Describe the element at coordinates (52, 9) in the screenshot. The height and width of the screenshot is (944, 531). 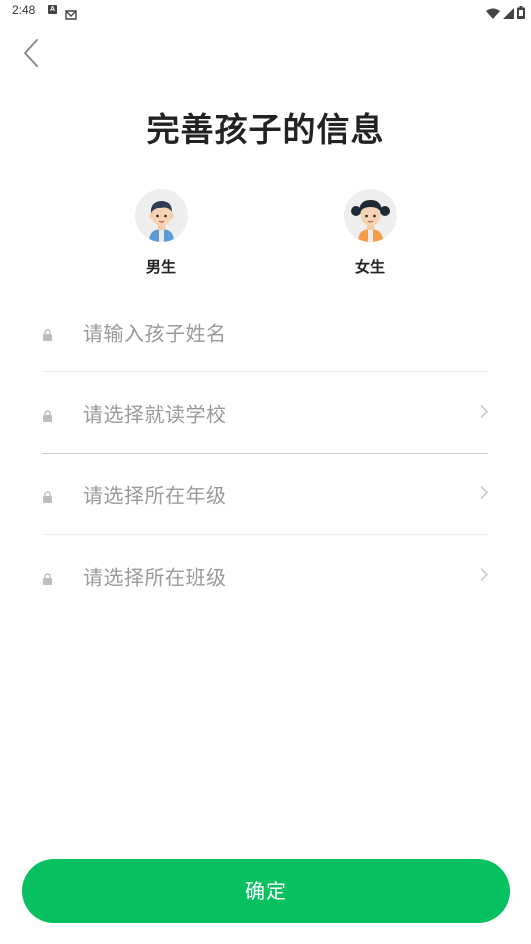
I see `a-badge-icon: A` at that location.